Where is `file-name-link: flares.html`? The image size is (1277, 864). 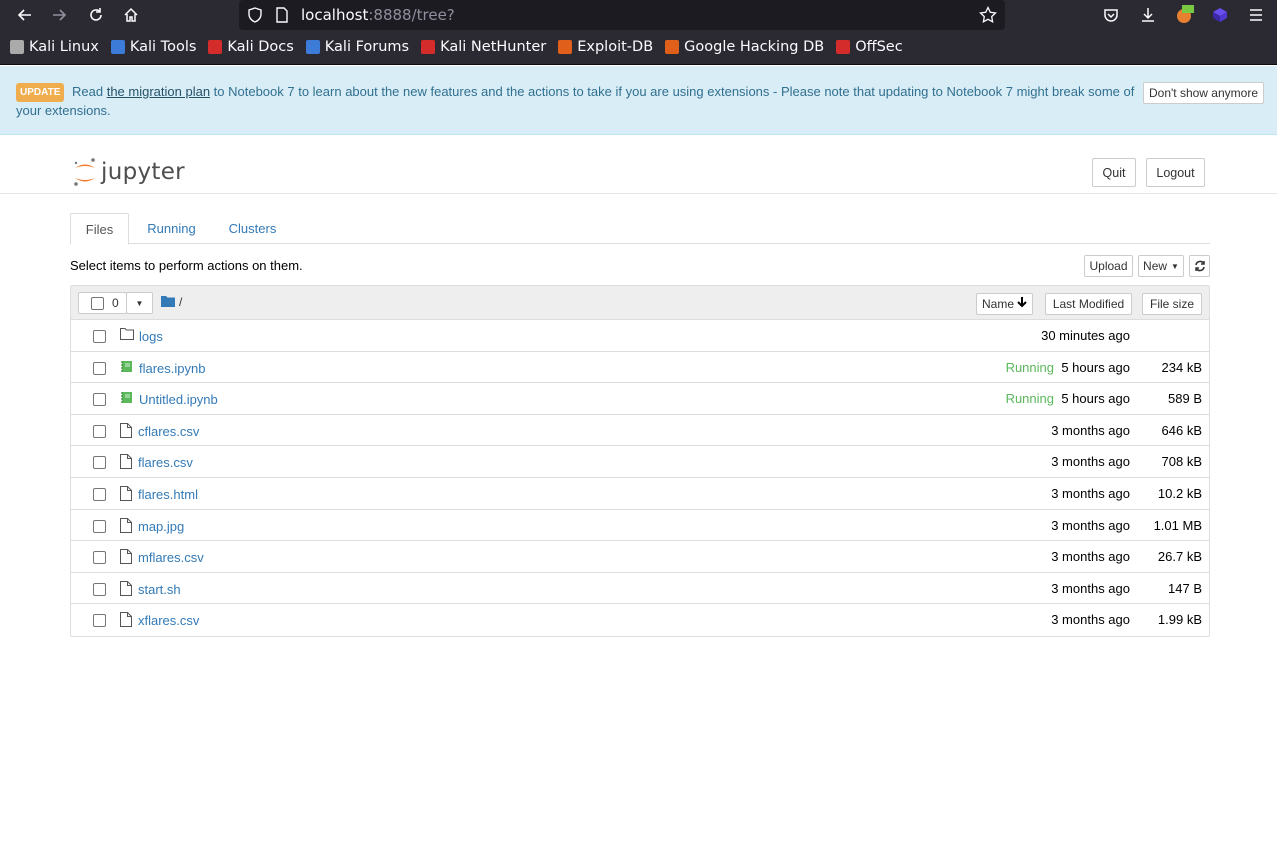 file-name-link: flares.html is located at coordinates (168, 494).